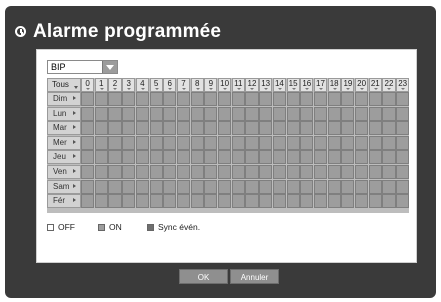  I want to click on day-row-header-3: Mer, so click(64, 142).